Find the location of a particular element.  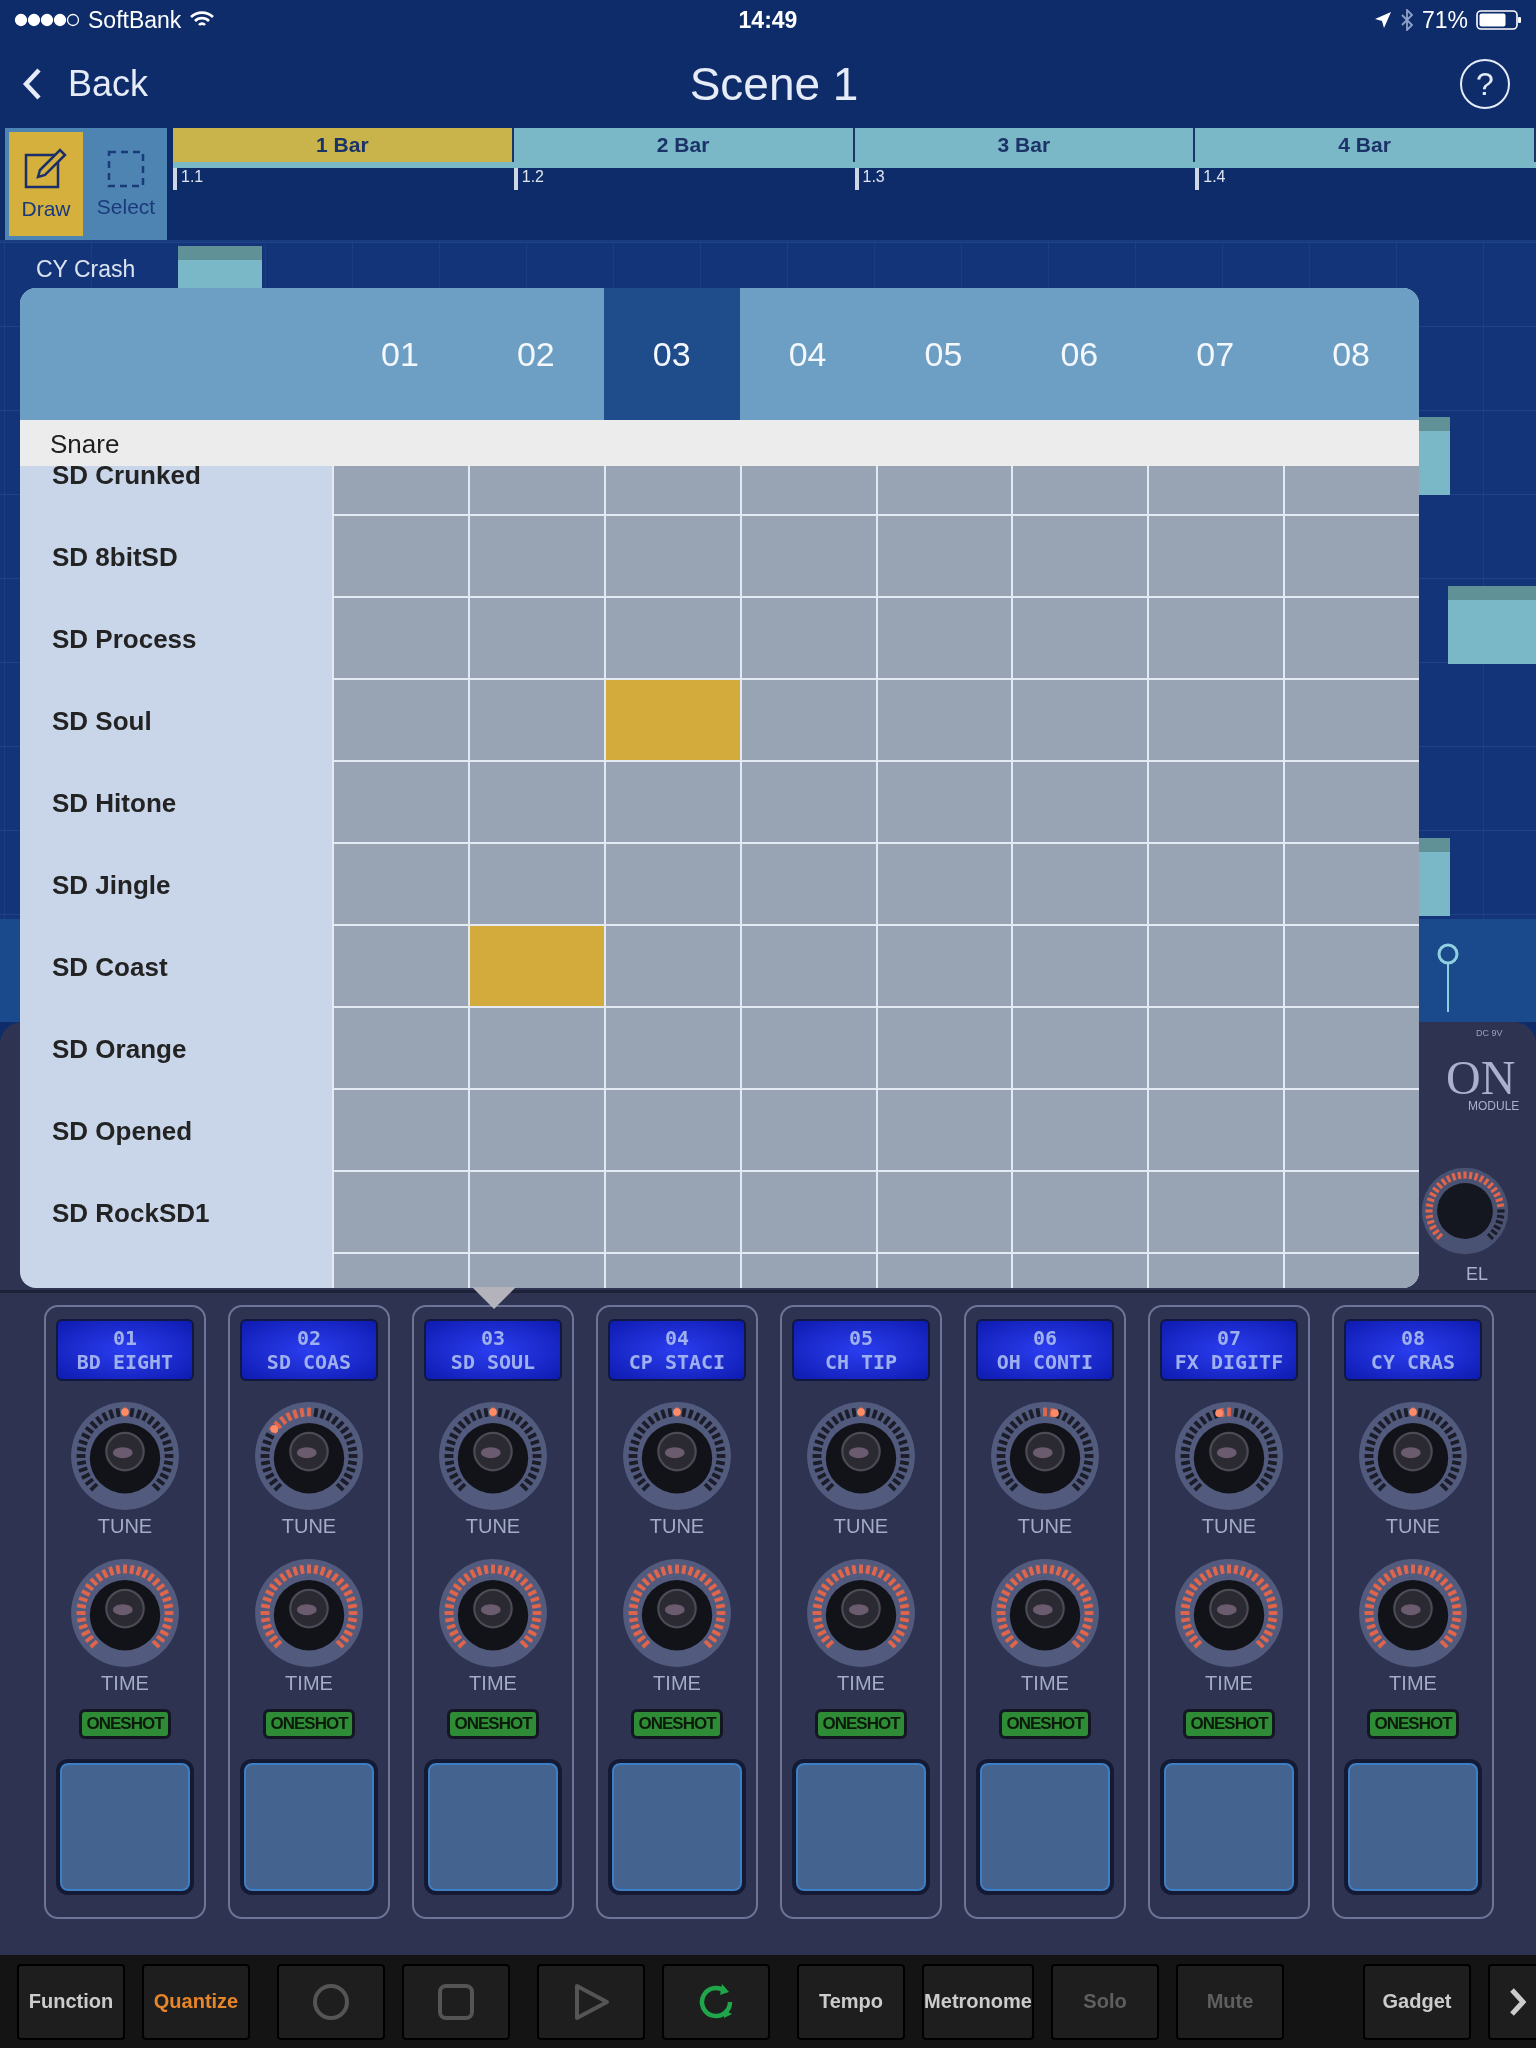

record-button is located at coordinates (331, 2001).